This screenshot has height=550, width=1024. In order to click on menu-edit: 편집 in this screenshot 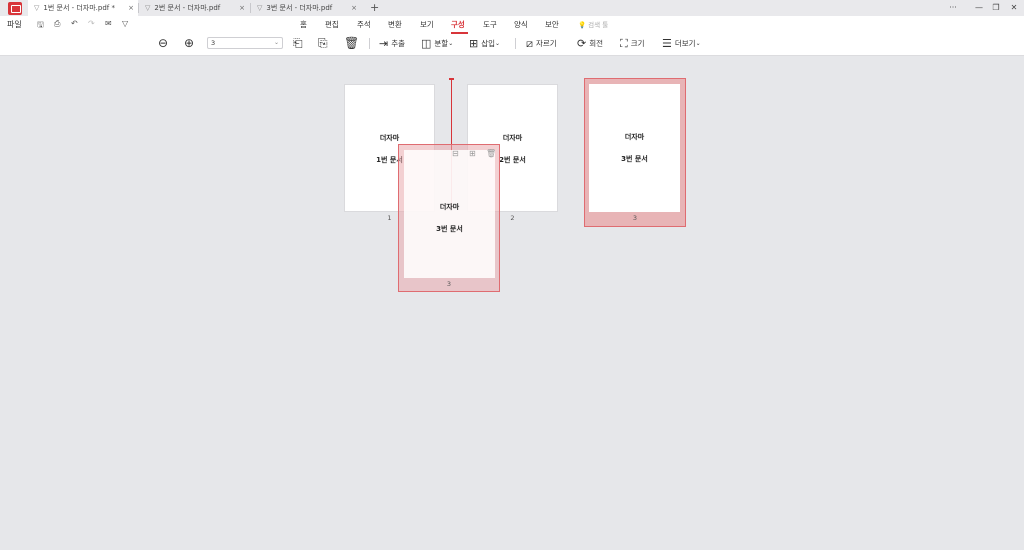, I will do `click(332, 24)`.